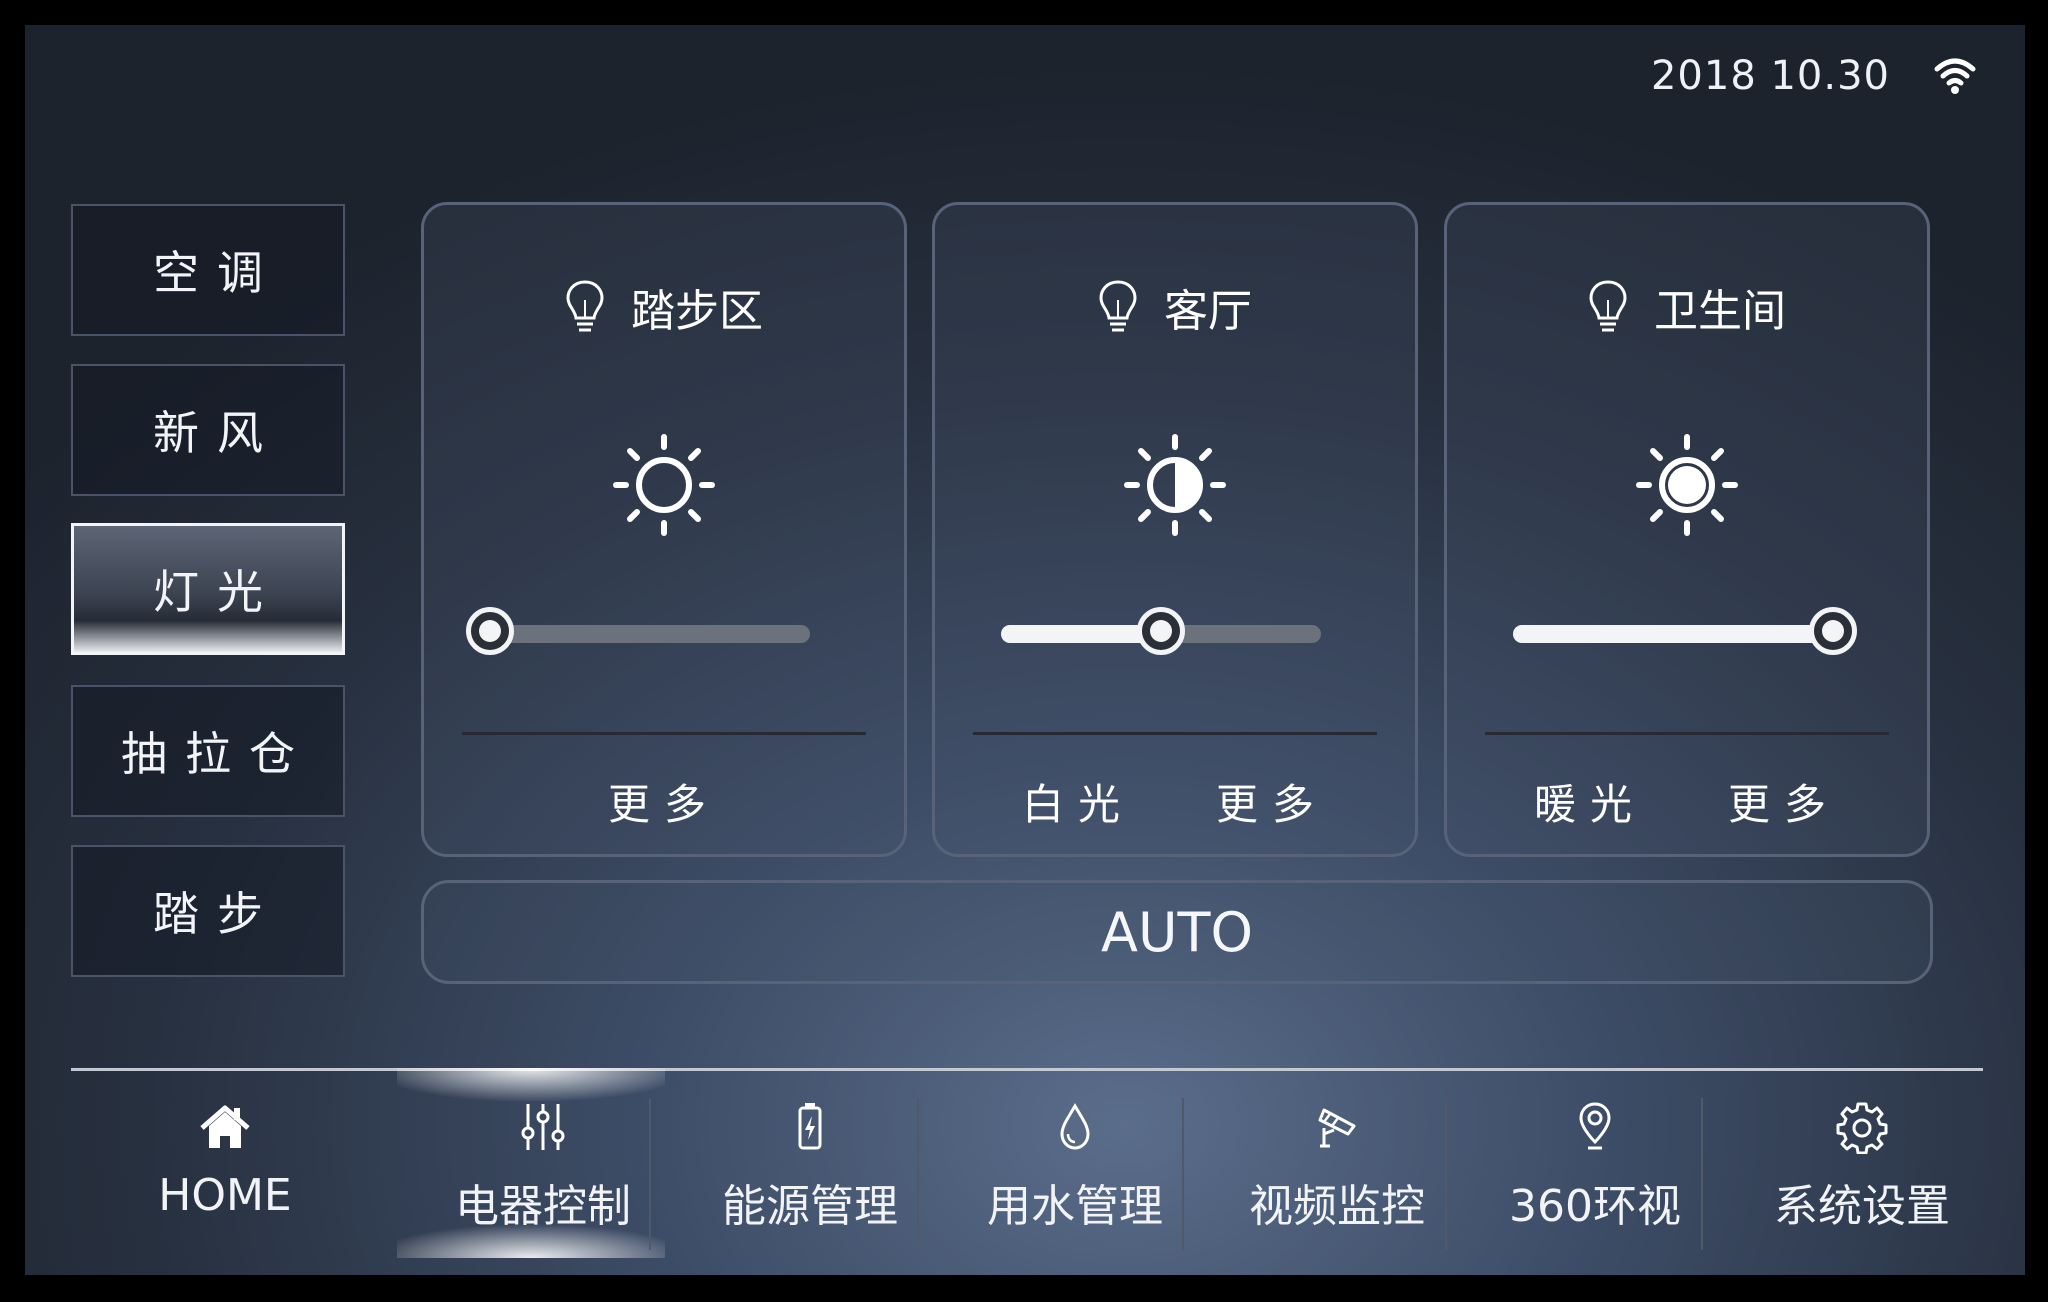 The image size is (2048, 1302). I want to click on nav-item-home: HOME, so click(225, 1180).